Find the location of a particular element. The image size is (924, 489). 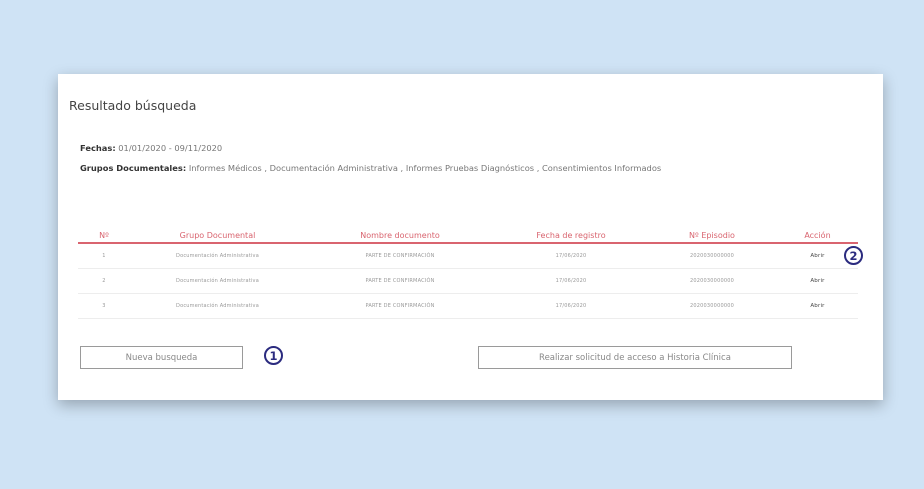

document-groups-label: Grupos Documentales: is located at coordinates (133, 168).